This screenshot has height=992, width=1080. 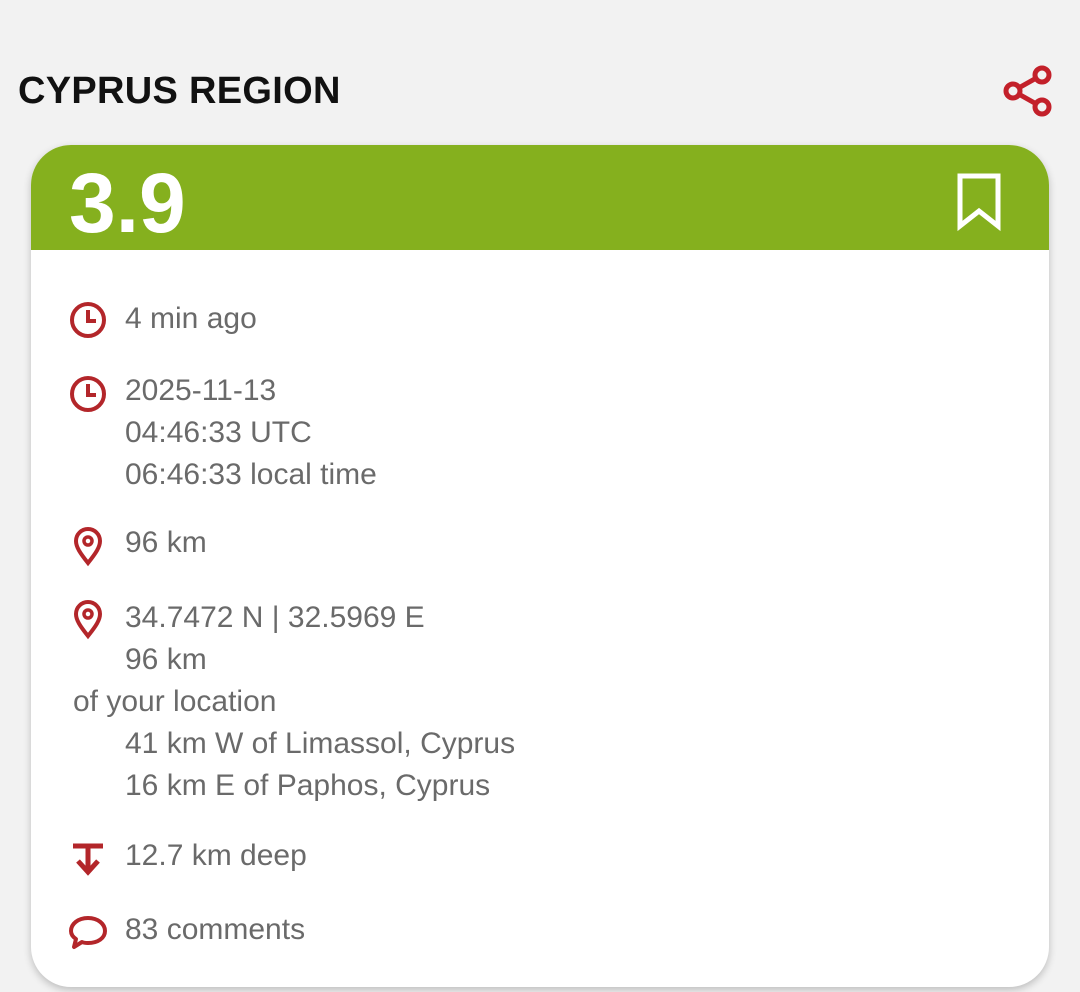 What do you see at coordinates (201, 390) in the screenshot?
I see `event-date: 2025-11-13` at bounding box center [201, 390].